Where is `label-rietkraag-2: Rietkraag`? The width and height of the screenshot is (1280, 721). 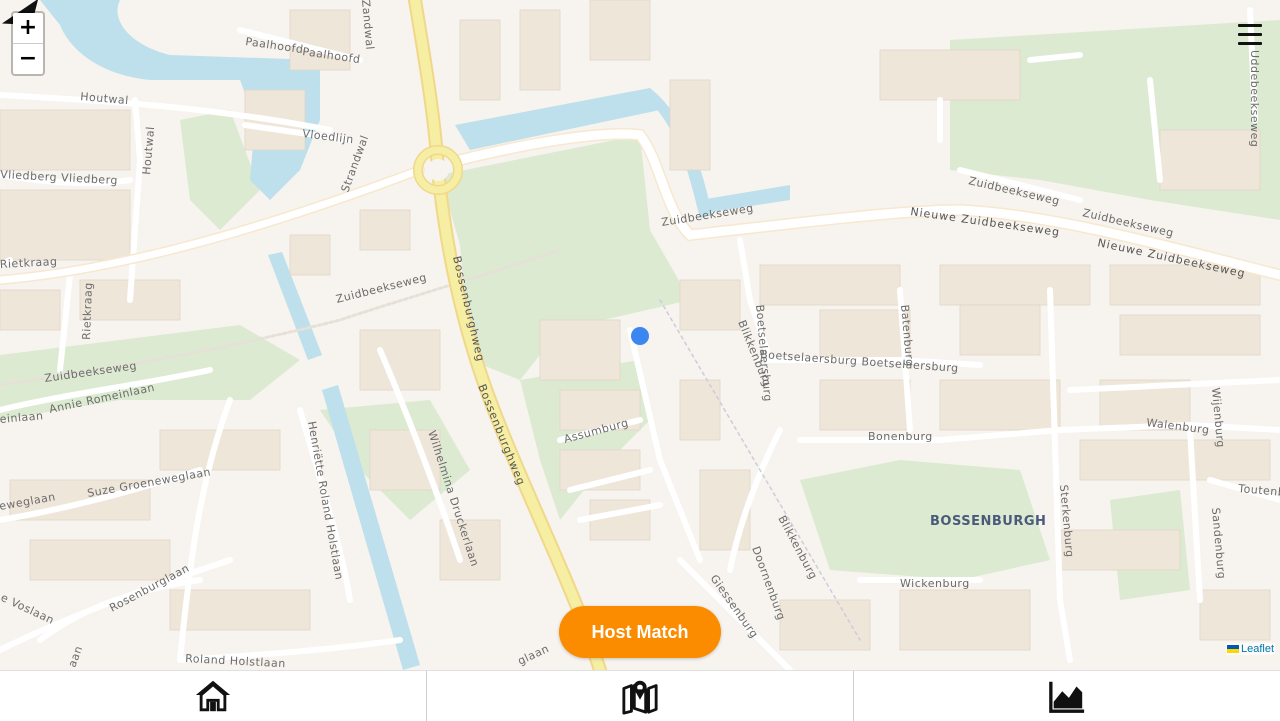 label-rietkraag-2: Rietkraag is located at coordinates (87, 311).